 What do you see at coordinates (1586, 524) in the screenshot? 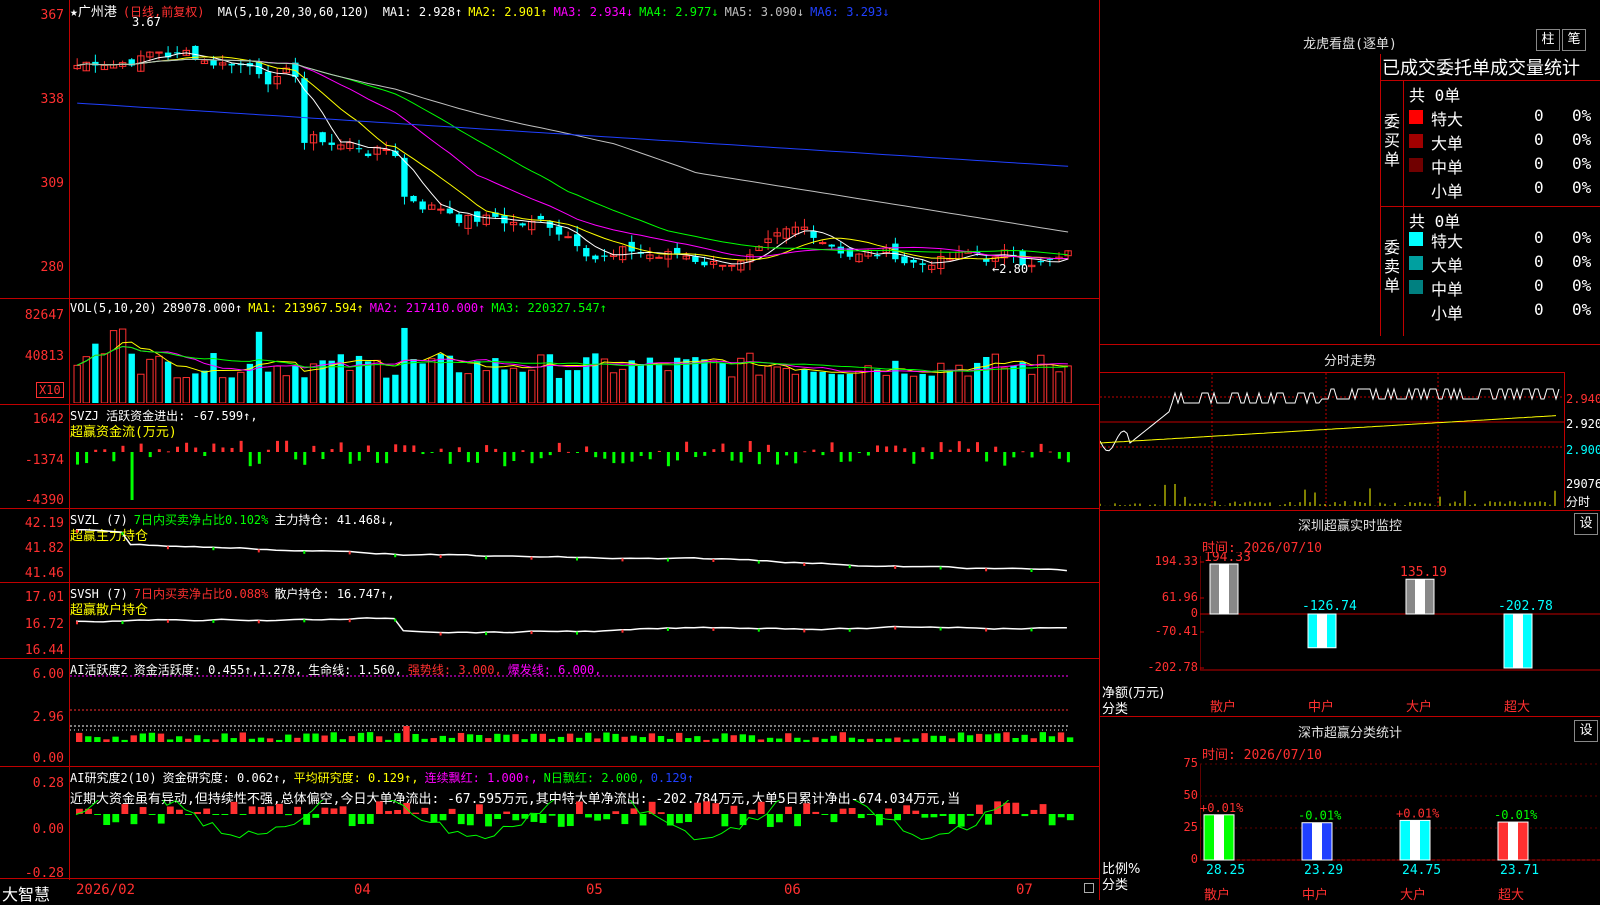
I see `monitor-settings-button: 设` at bounding box center [1586, 524].